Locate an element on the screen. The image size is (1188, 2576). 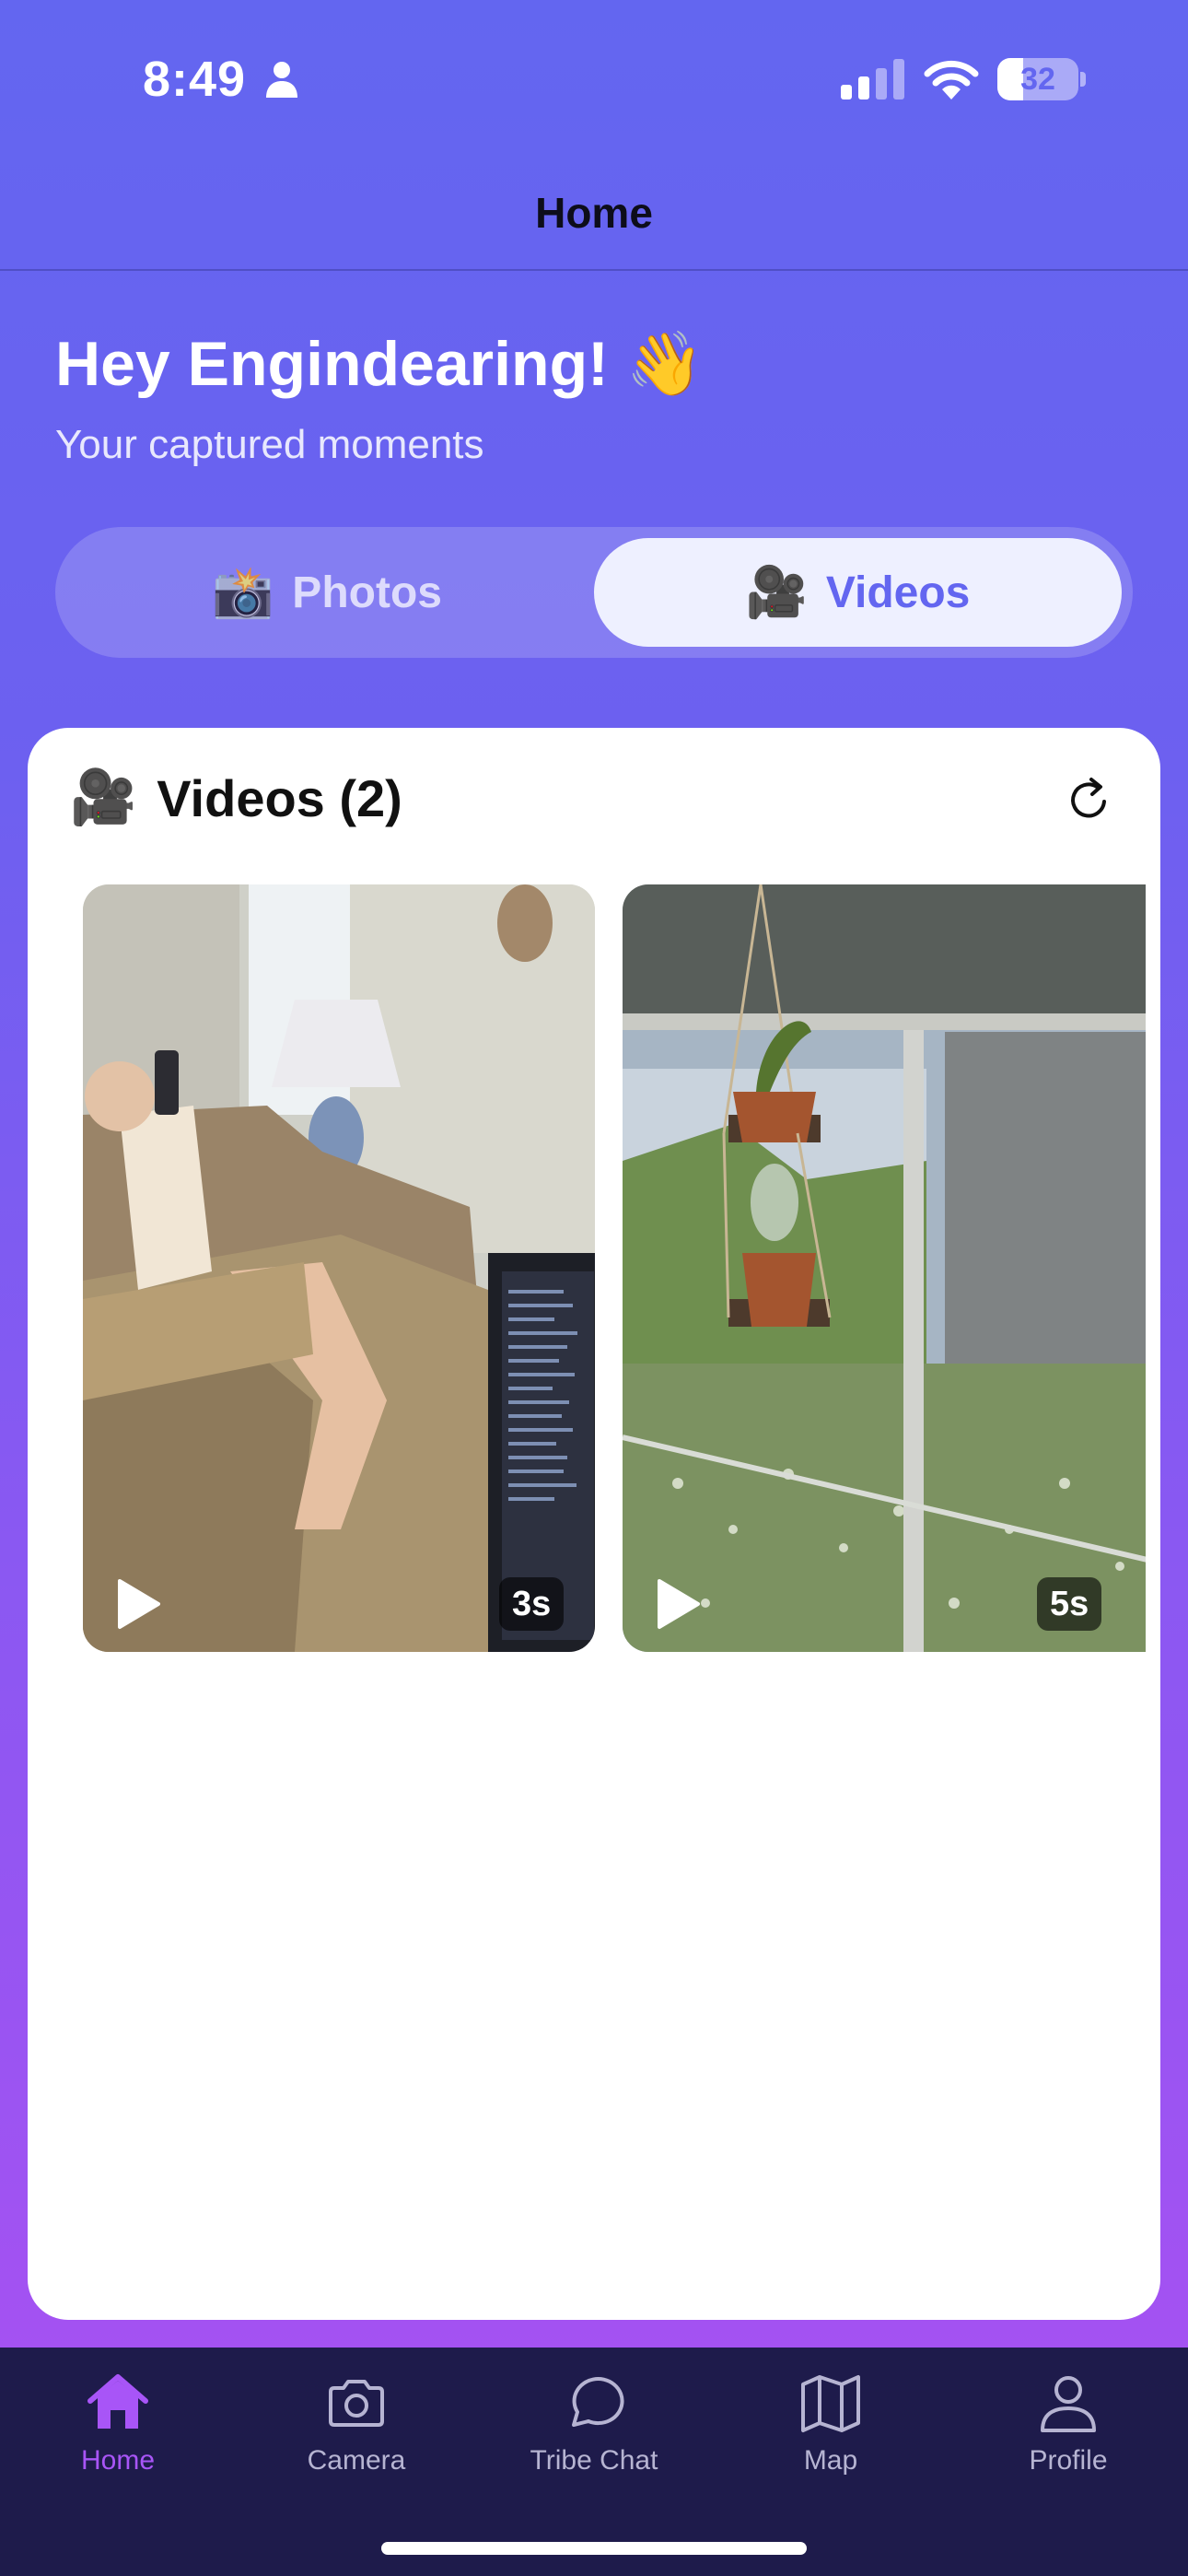
home-indicator is located at coordinates (594, 2548).